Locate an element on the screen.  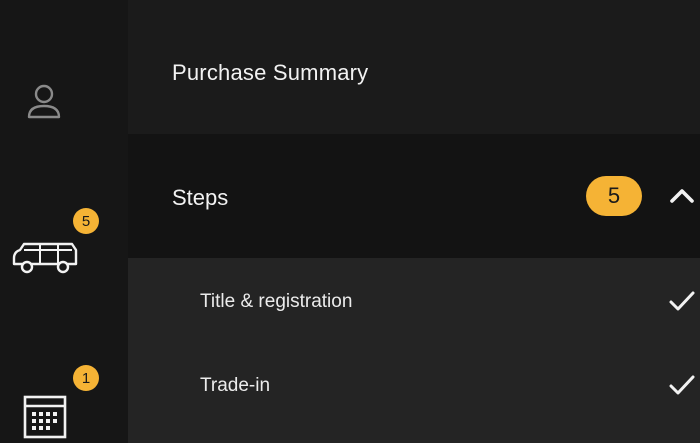
user-icon is located at coordinates (44, 101).